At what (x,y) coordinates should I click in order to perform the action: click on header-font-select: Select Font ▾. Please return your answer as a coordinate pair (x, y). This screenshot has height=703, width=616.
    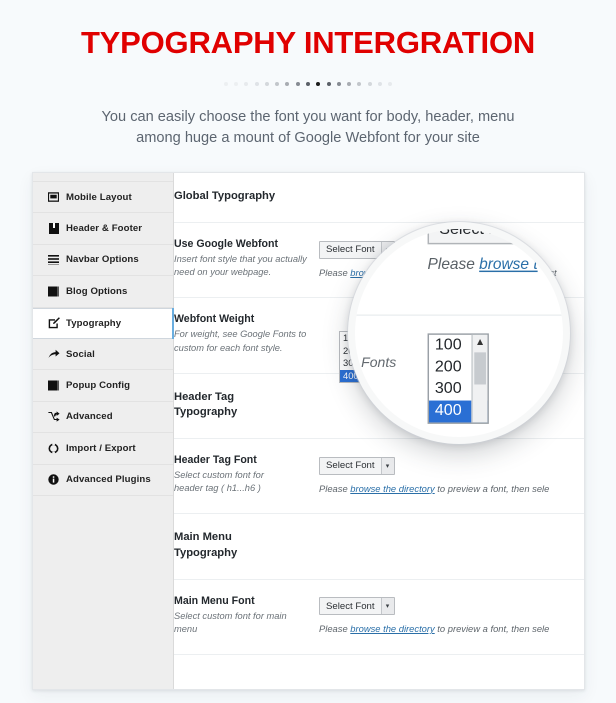
    Looking at the image, I should click on (357, 465).